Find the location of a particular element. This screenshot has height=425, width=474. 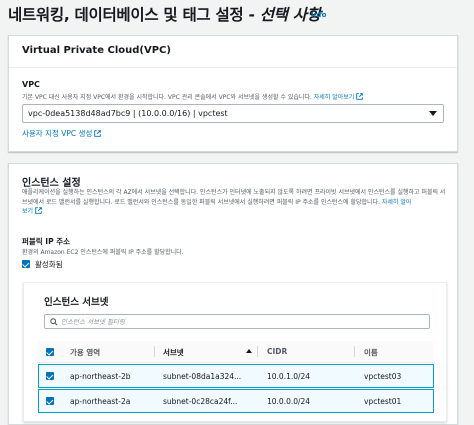

row-cidr: 10.0.1.0/24 is located at coordinates (289, 376).